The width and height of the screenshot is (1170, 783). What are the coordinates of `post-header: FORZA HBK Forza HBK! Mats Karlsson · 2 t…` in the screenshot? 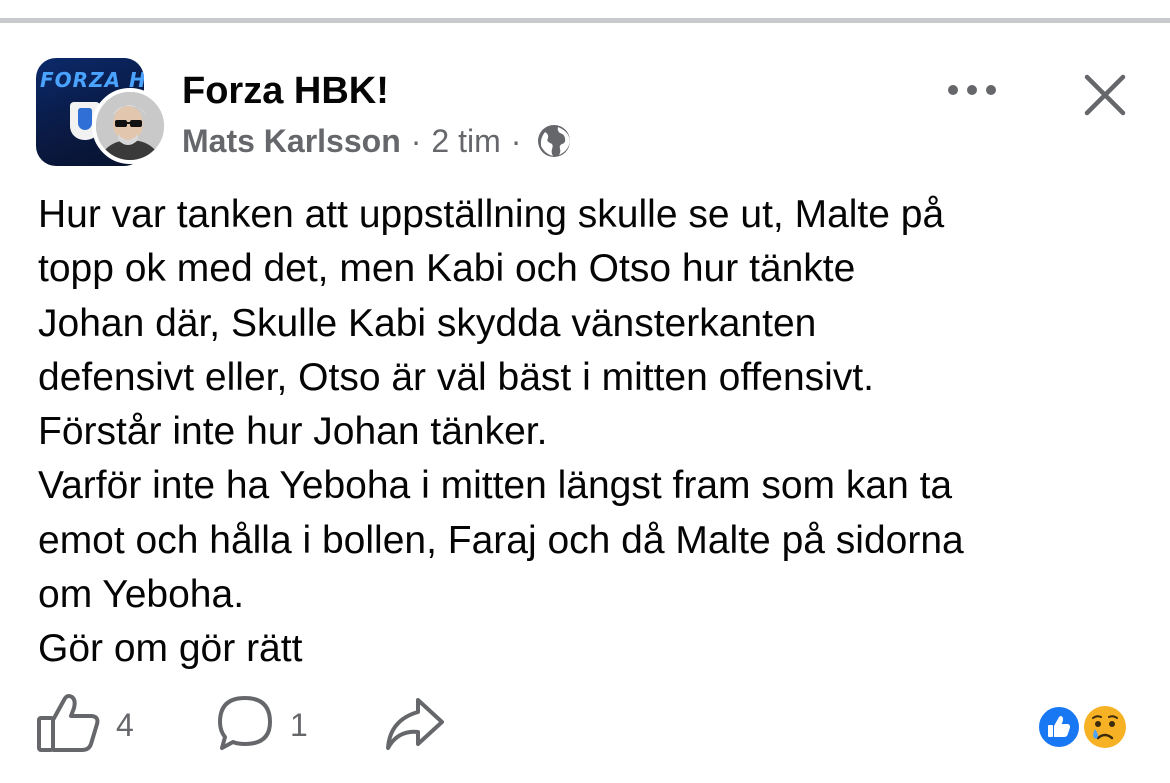 It's located at (586, 113).